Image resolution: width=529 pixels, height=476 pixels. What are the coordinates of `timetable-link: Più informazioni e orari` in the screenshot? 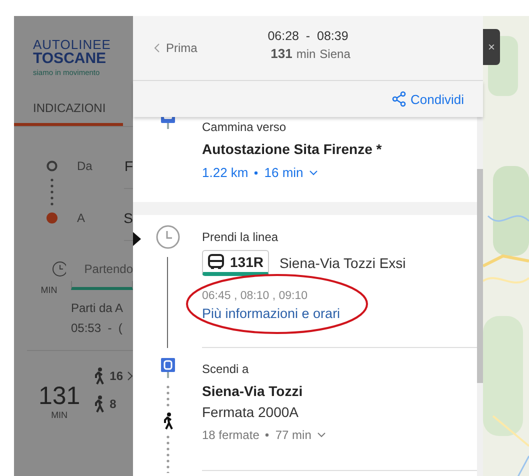 It's located at (271, 314).